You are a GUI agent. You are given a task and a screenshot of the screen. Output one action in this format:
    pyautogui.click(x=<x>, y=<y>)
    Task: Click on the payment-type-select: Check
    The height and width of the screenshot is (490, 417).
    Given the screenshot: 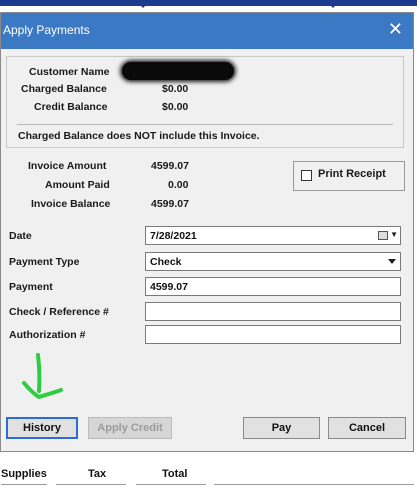 What is the action you would take?
    pyautogui.click(x=273, y=261)
    